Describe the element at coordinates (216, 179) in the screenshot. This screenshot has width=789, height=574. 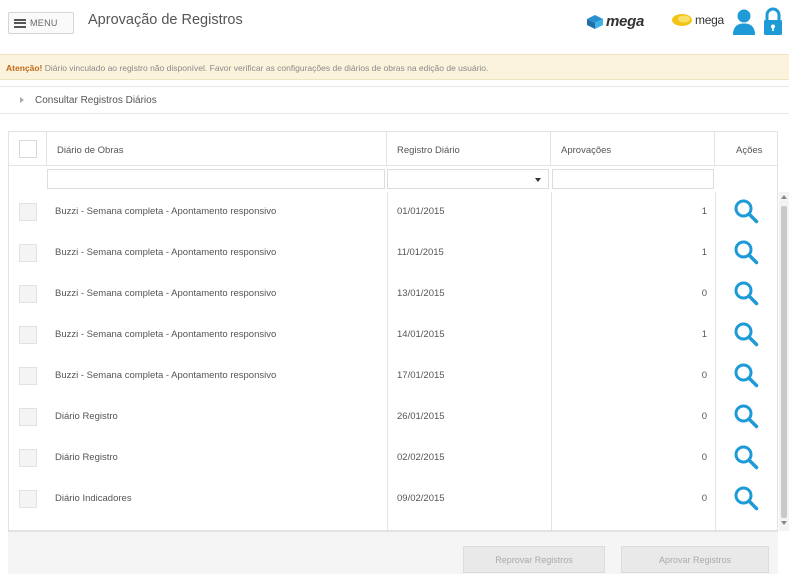
I see `filter-diario-input` at that location.